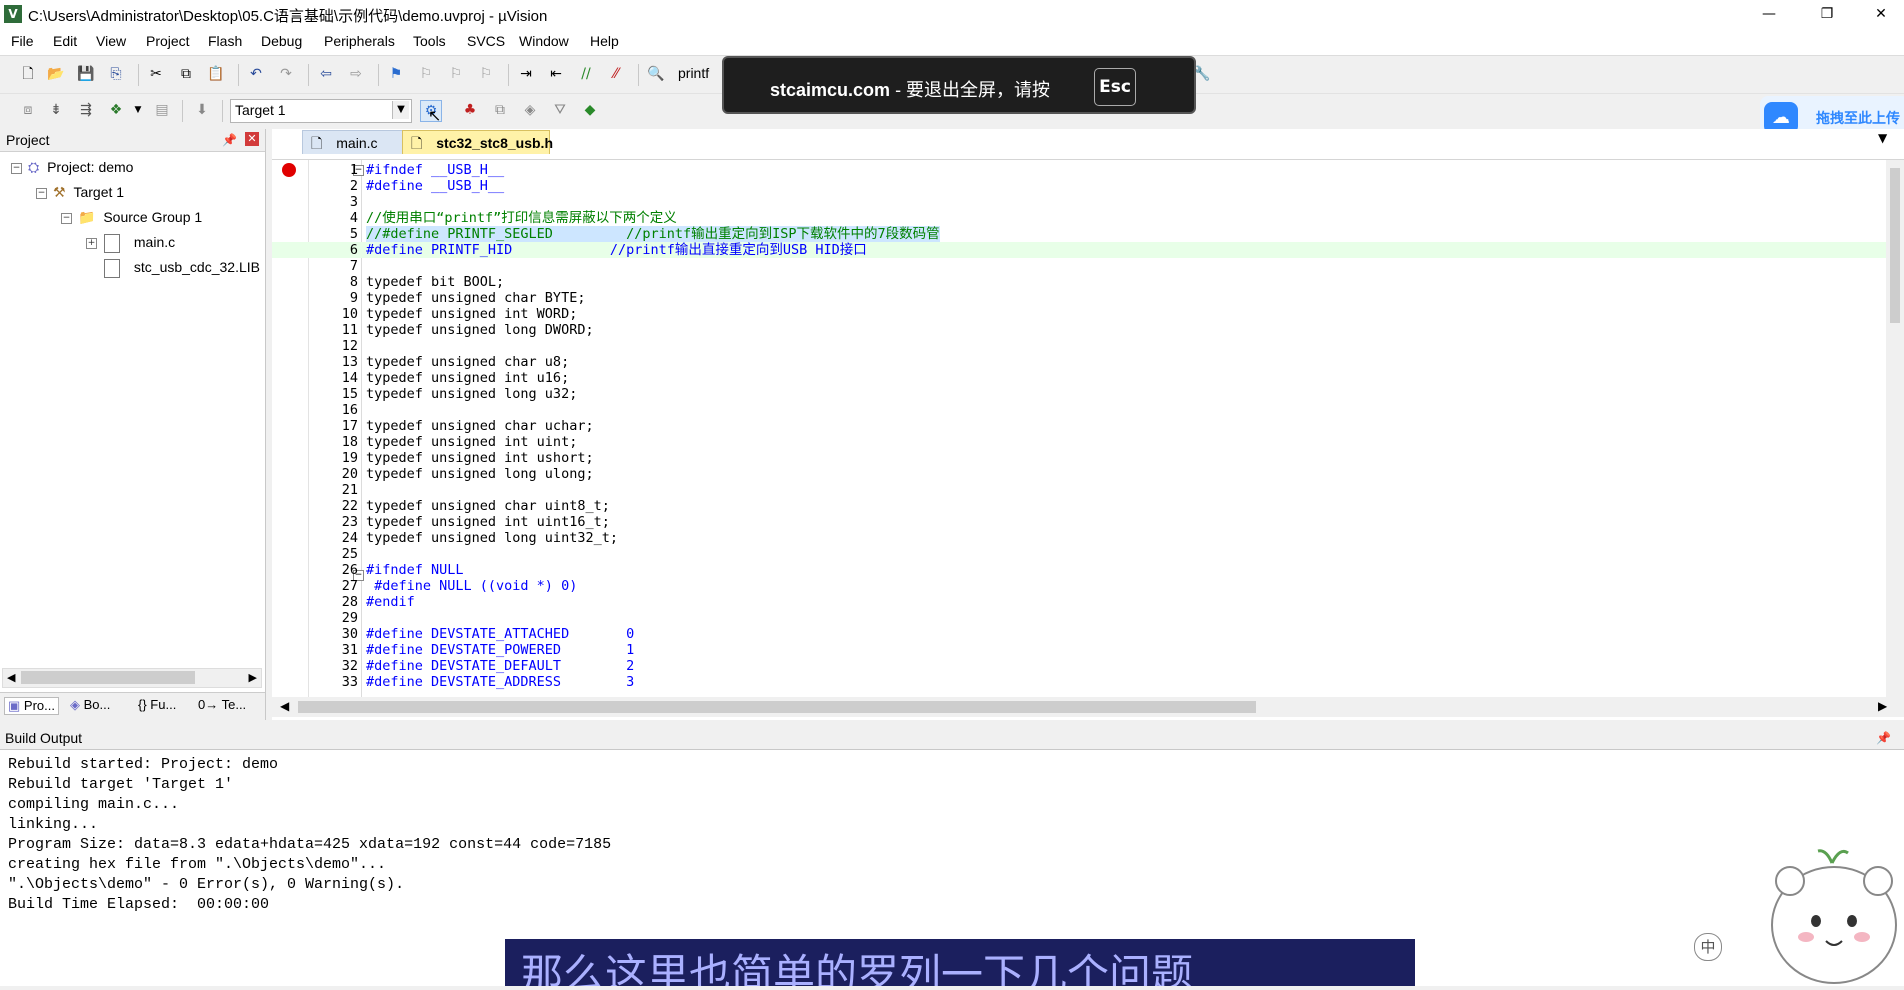 The height and width of the screenshot is (990, 1904). I want to click on save-all-icon: ⎘, so click(116, 74).